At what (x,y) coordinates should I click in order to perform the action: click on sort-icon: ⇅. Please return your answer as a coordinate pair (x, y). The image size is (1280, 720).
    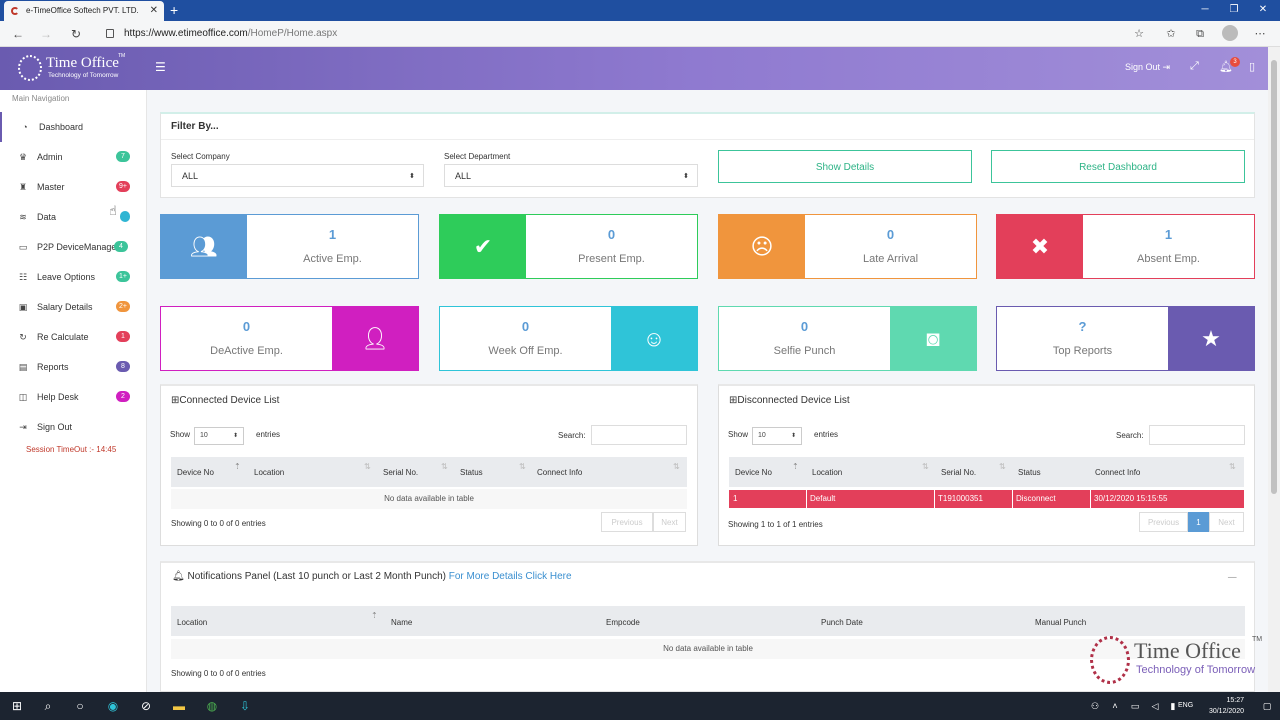
    Looking at the image, I should click on (444, 466).